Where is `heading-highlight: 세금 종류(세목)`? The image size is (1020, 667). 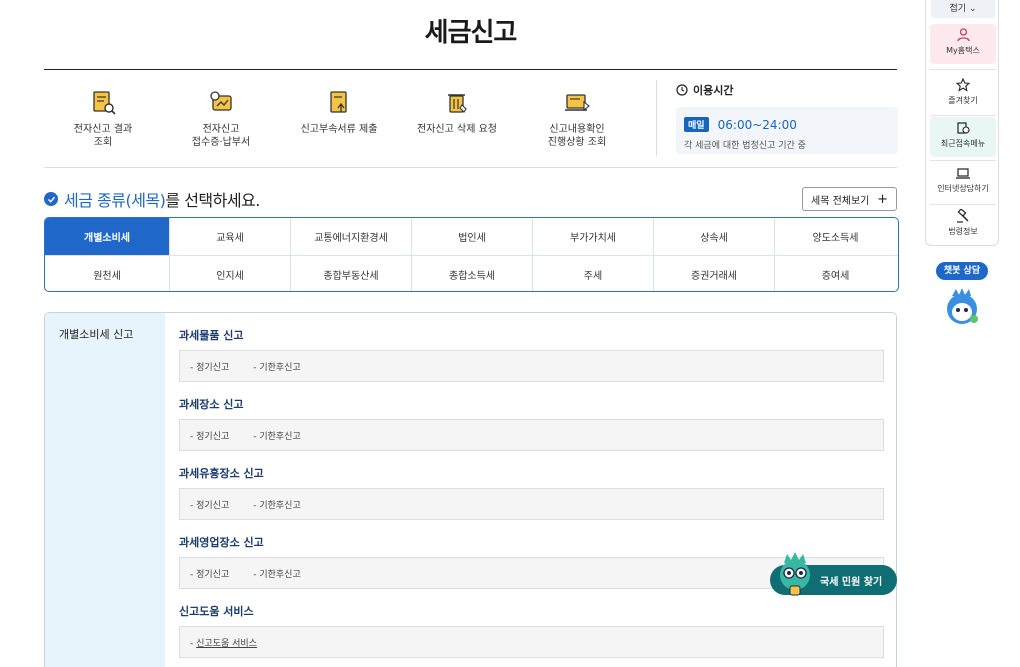
heading-highlight: 세금 종류(세목) is located at coordinates (115, 200).